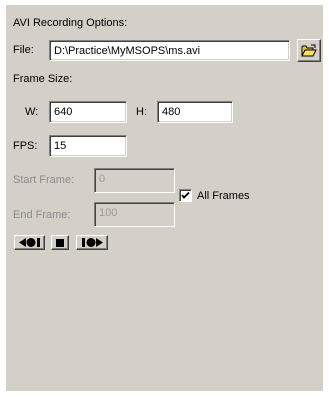 This screenshot has width=329, height=397. What do you see at coordinates (25, 146) in the screenshot?
I see `fps-label: FPS:` at bounding box center [25, 146].